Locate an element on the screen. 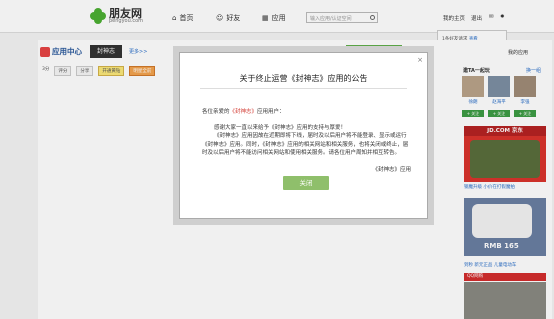 This screenshot has width=554, height=319. message-paragraph-1: 感谢大家一直以来给予《封神志》应用的支持与厚爱！ is located at coordinates (280, 128).